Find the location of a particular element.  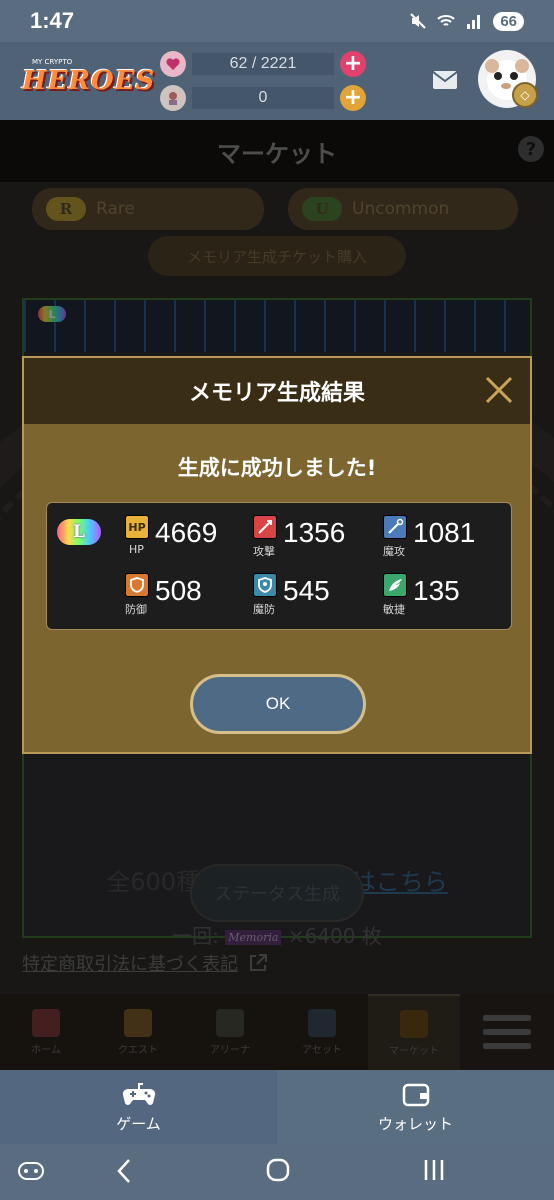

recents-icon is located at coordinates (434, 1170).